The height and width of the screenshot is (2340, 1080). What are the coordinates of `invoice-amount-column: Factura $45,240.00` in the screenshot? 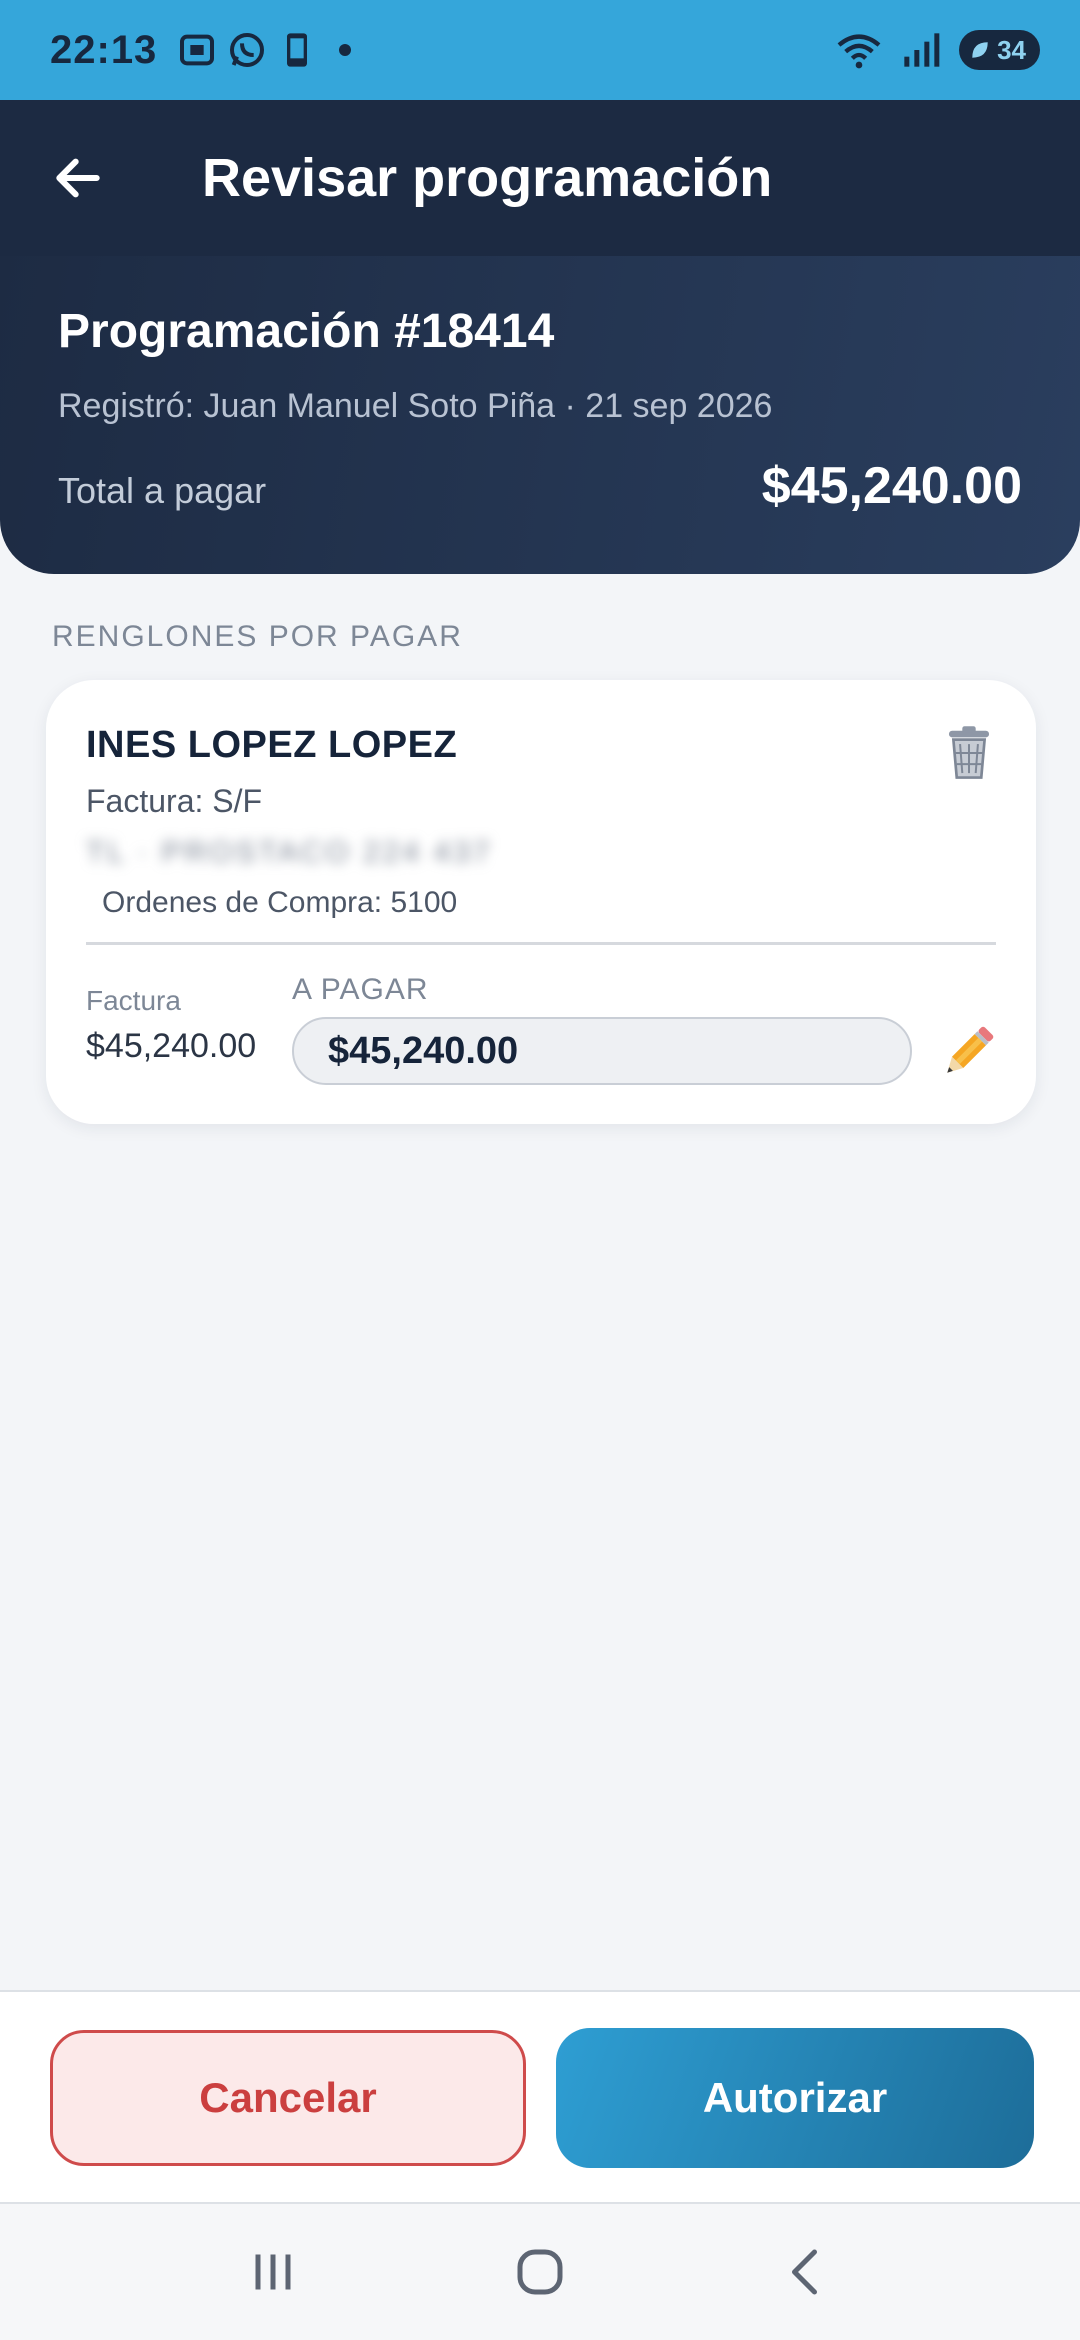 It's located at (189, 1025).